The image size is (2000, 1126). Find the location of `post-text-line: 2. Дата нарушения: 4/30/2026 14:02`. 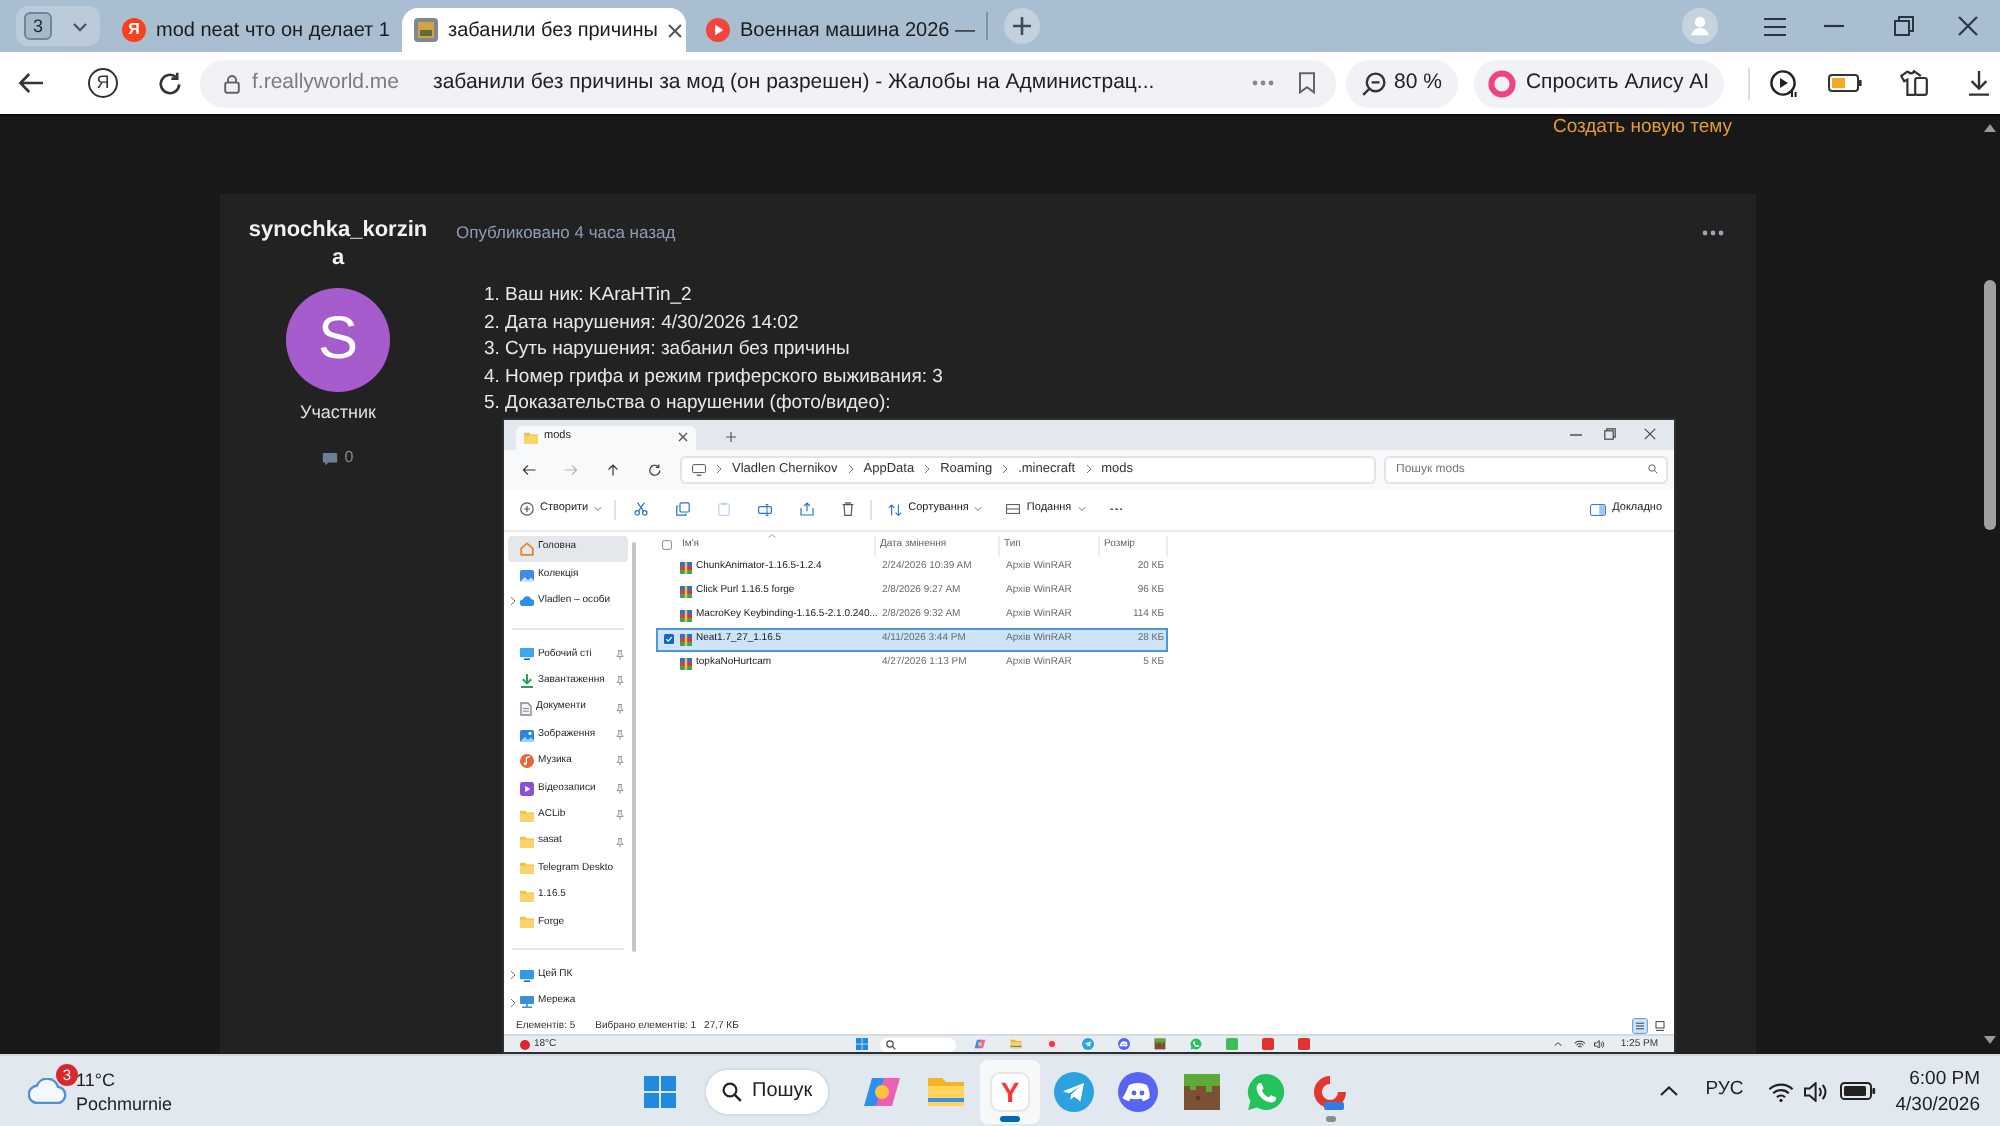

post-text-line: 2. Дата нарушения: 4/30/2026 14:02 is located at coordinates (642, 322).